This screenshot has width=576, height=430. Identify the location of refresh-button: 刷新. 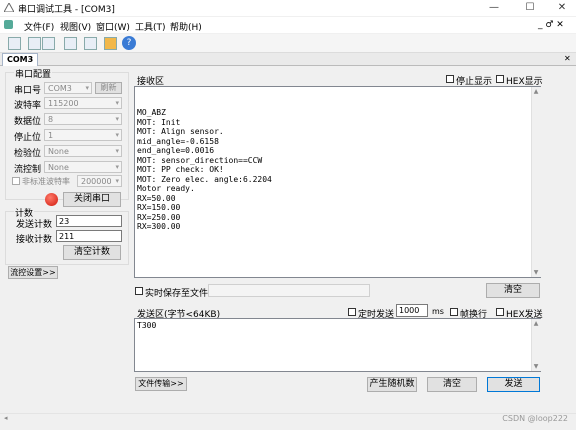
(108, 88).